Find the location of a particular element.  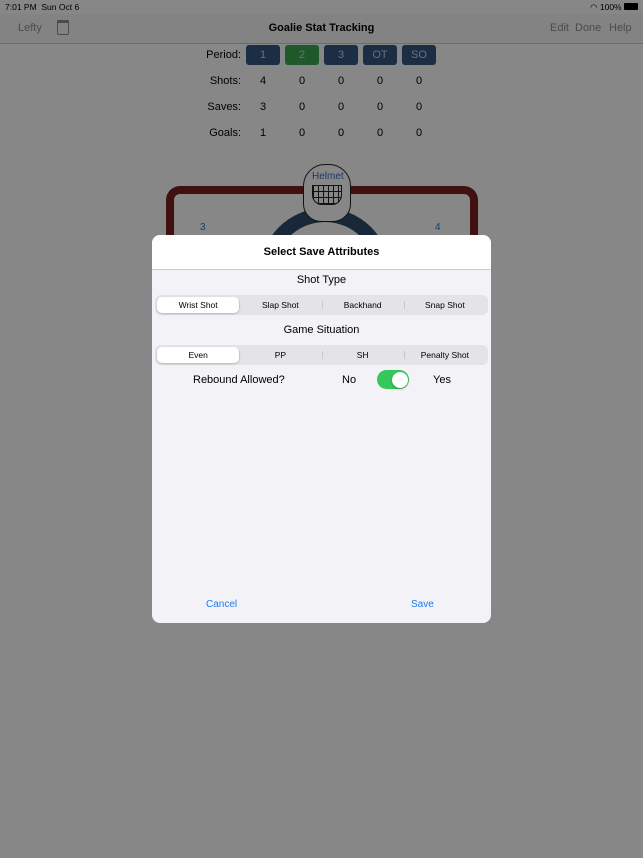

segment-even: Even is located at coordinates (198, 355).